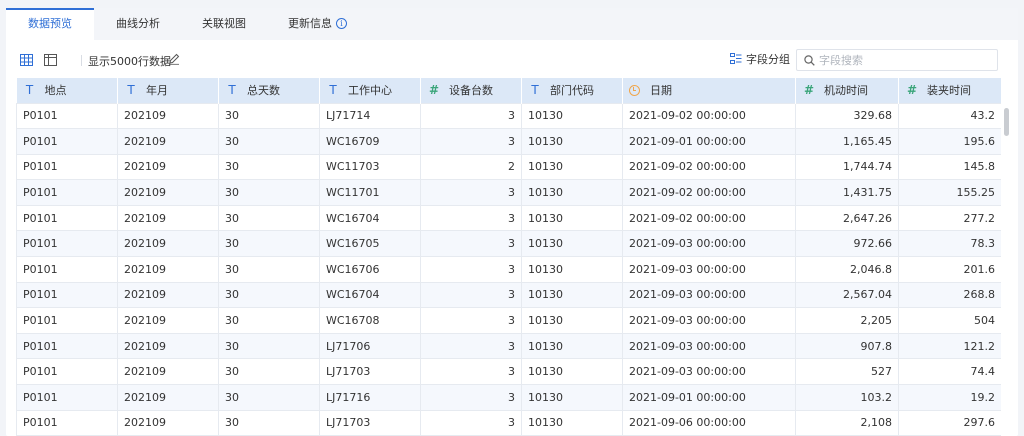 This screenshot has height=436, width=1024. I want to click on column-header-department-code: T 部门代码, so click(572, 90).